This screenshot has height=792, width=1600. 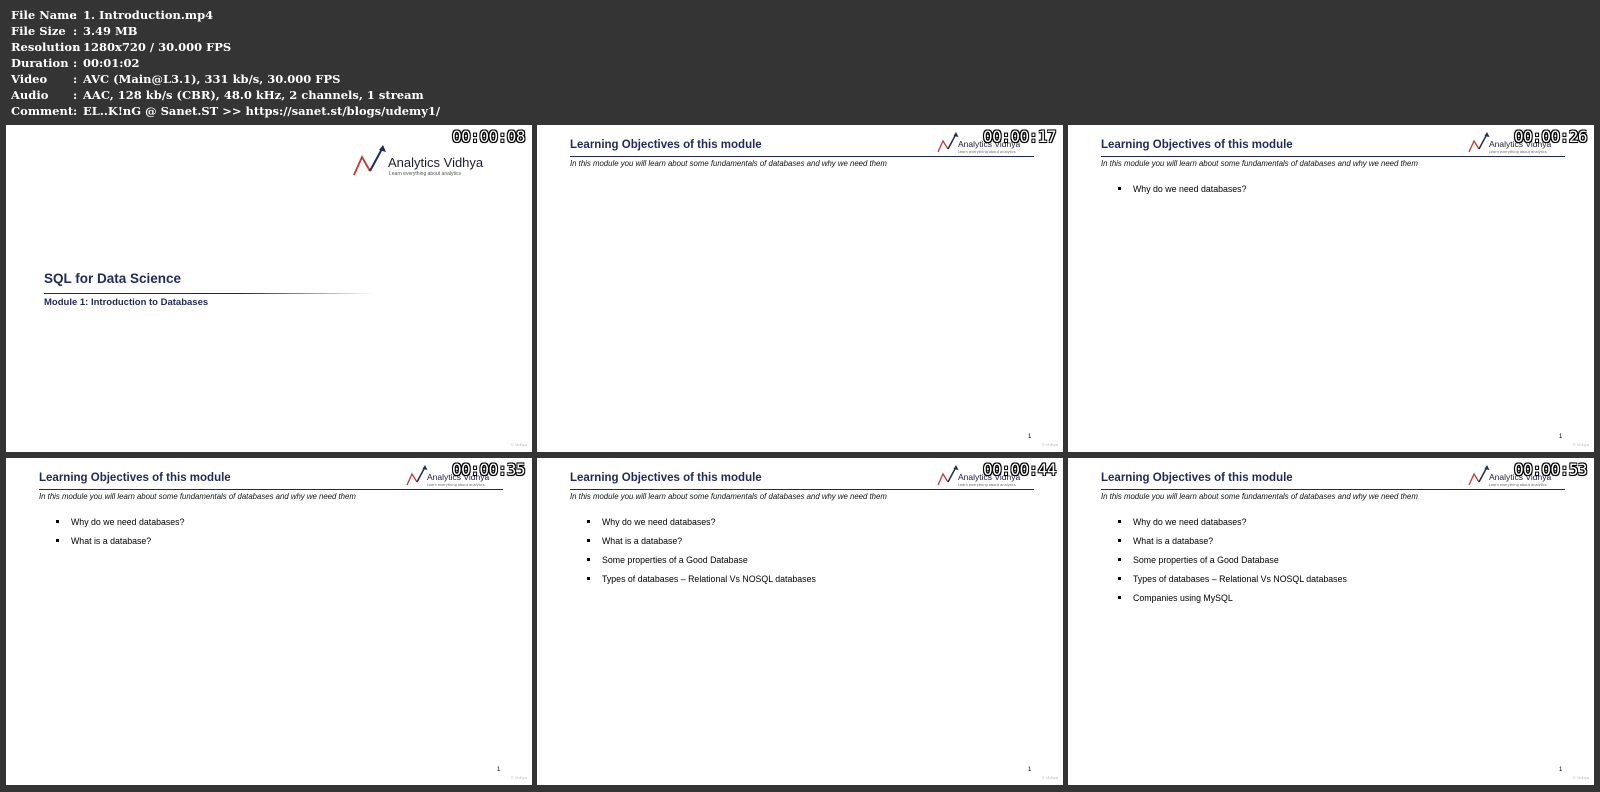 What do you see at coordinates (1550, 136) in the screenshot?
I see `timestamp: 00:00:26` at bounding box center [1550, 136].